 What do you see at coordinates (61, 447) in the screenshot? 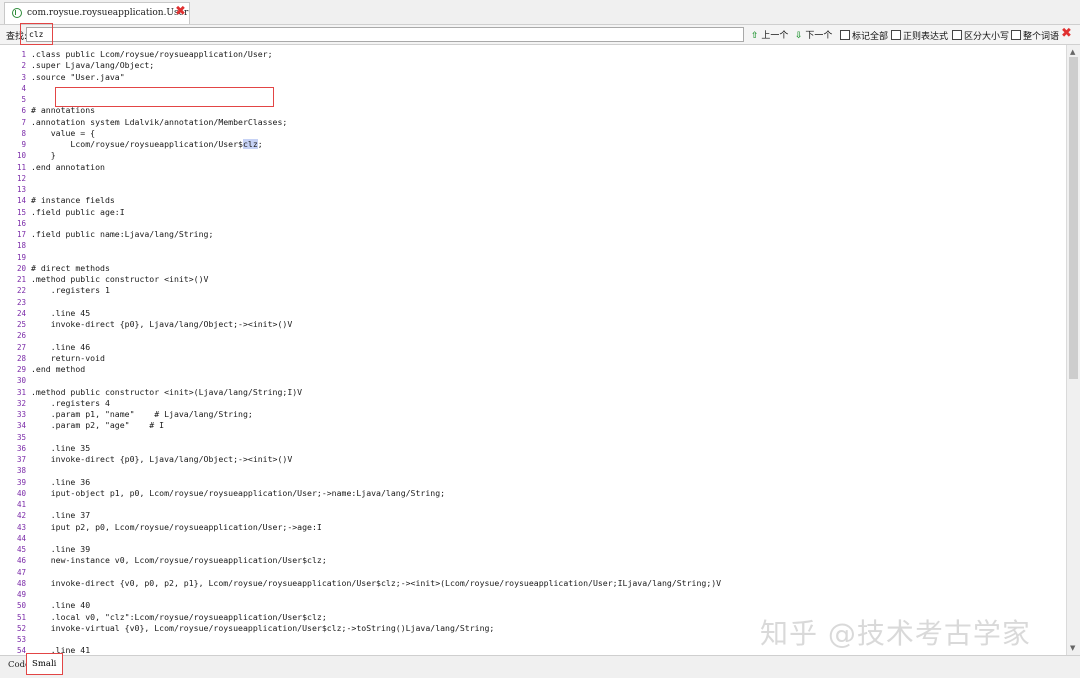
I see `code-line: .line 35` at bounding box center [61, 447].